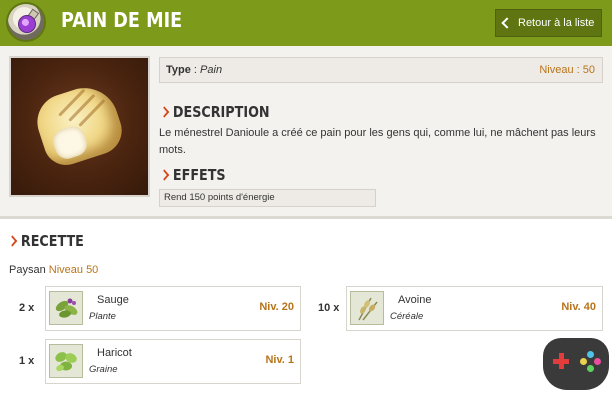  What do you see at coordinates (367, 308) in the screenshot?
I see `oat-cereal-icon` at bounding box center [367, 308].